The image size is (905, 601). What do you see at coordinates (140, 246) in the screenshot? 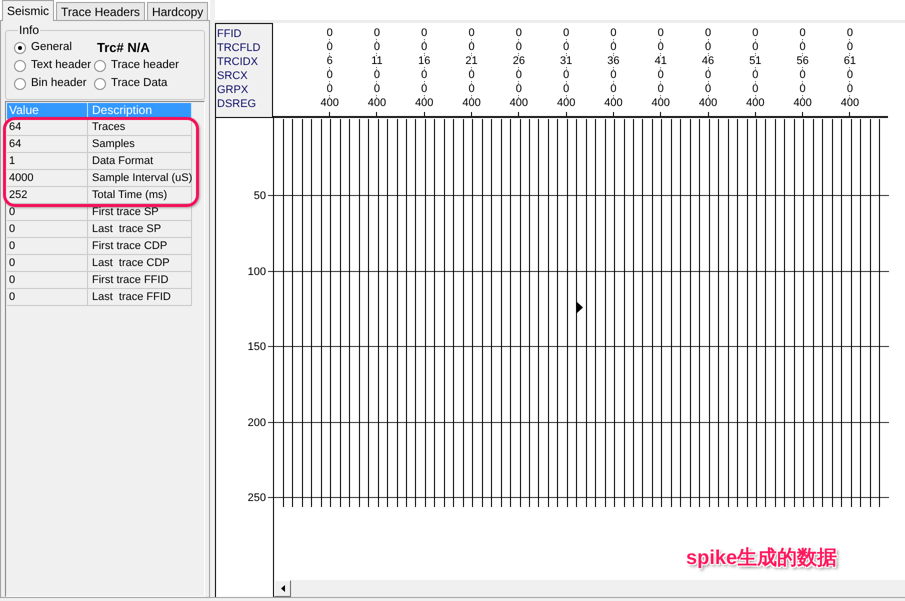
I see `table-cell: First trace CDP` at bounding box center [140, 246].